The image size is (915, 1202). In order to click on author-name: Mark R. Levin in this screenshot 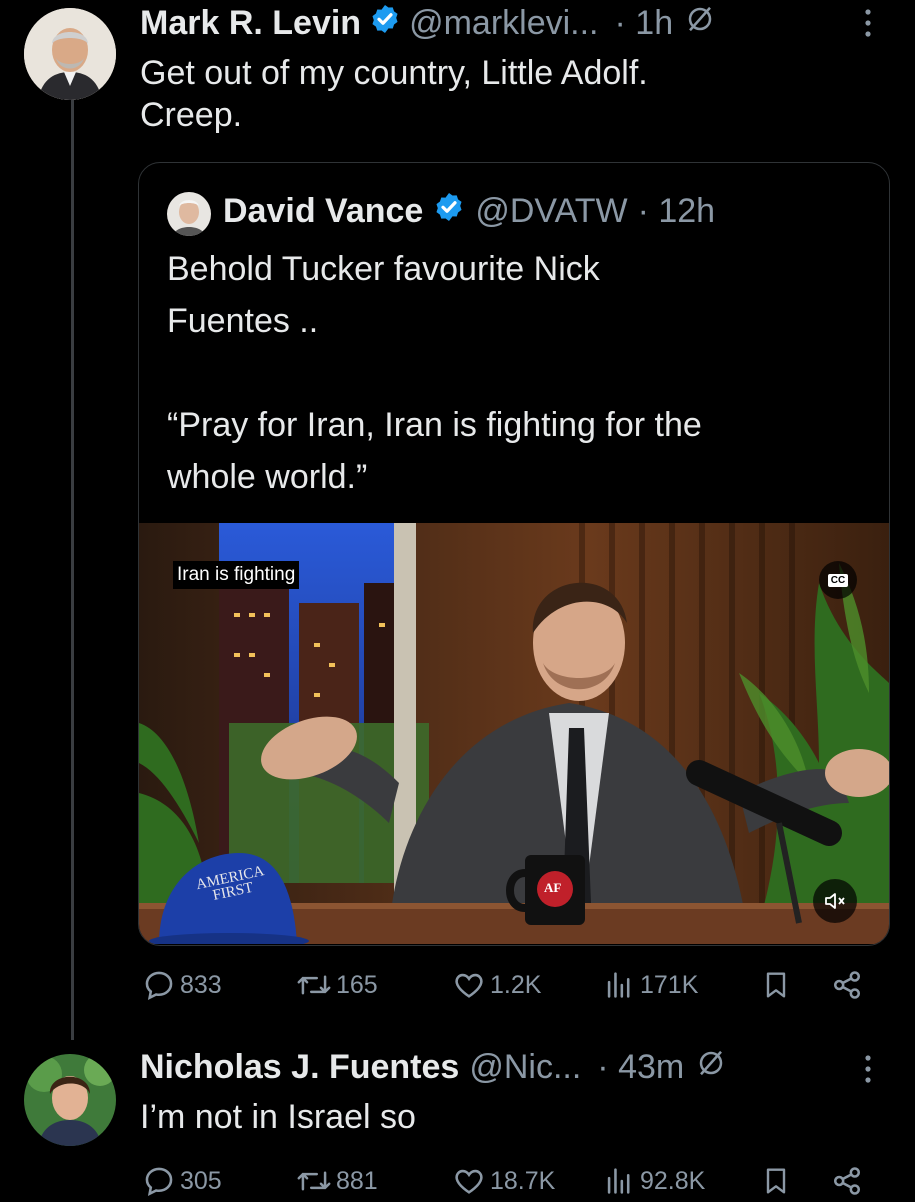, I will do `click(250, 23)`.